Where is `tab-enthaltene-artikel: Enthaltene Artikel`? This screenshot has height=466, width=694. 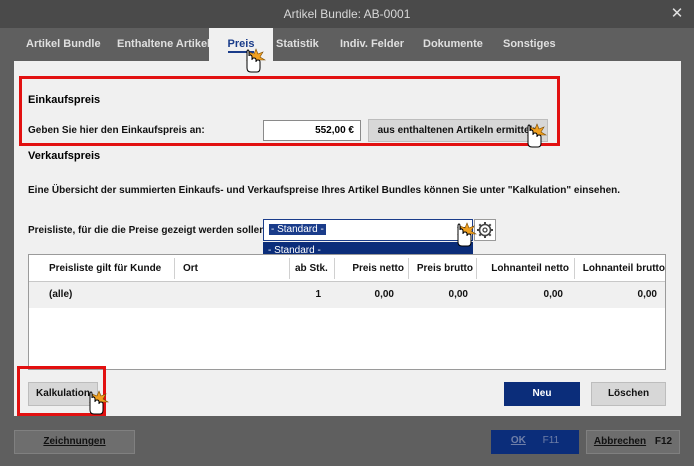 tab-enthaltene-artikel: Enthaltene Artikel is located at coordinates (163, 44).